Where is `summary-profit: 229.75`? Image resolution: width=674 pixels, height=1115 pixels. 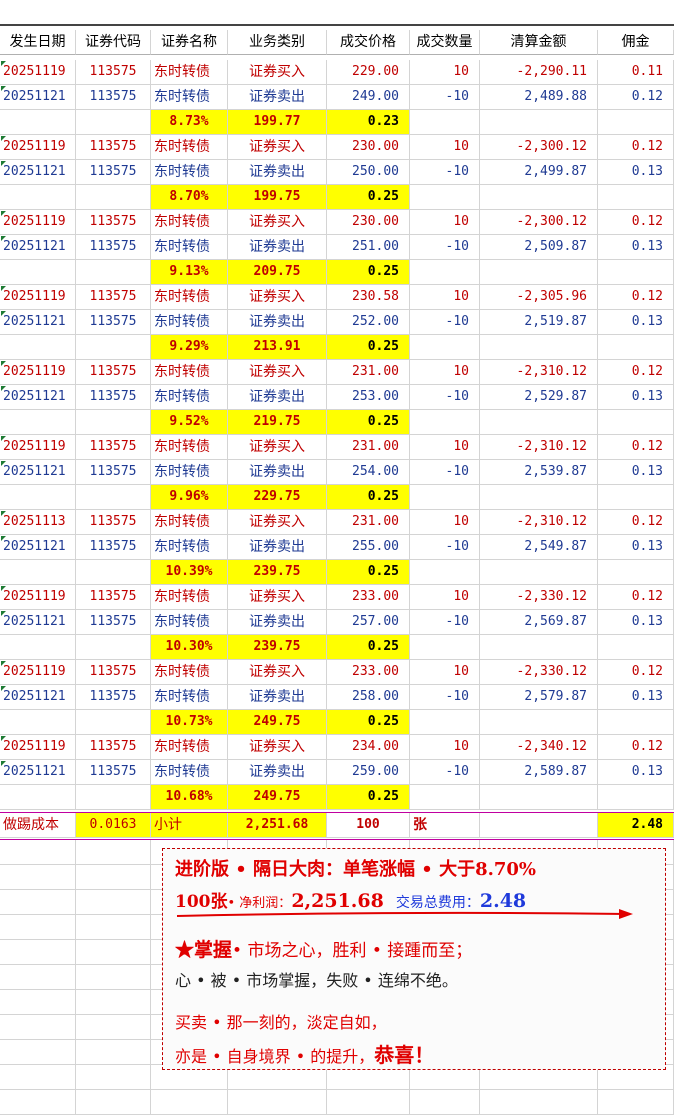
summary-profit: 229.75 is located at coordinates (277, 497).